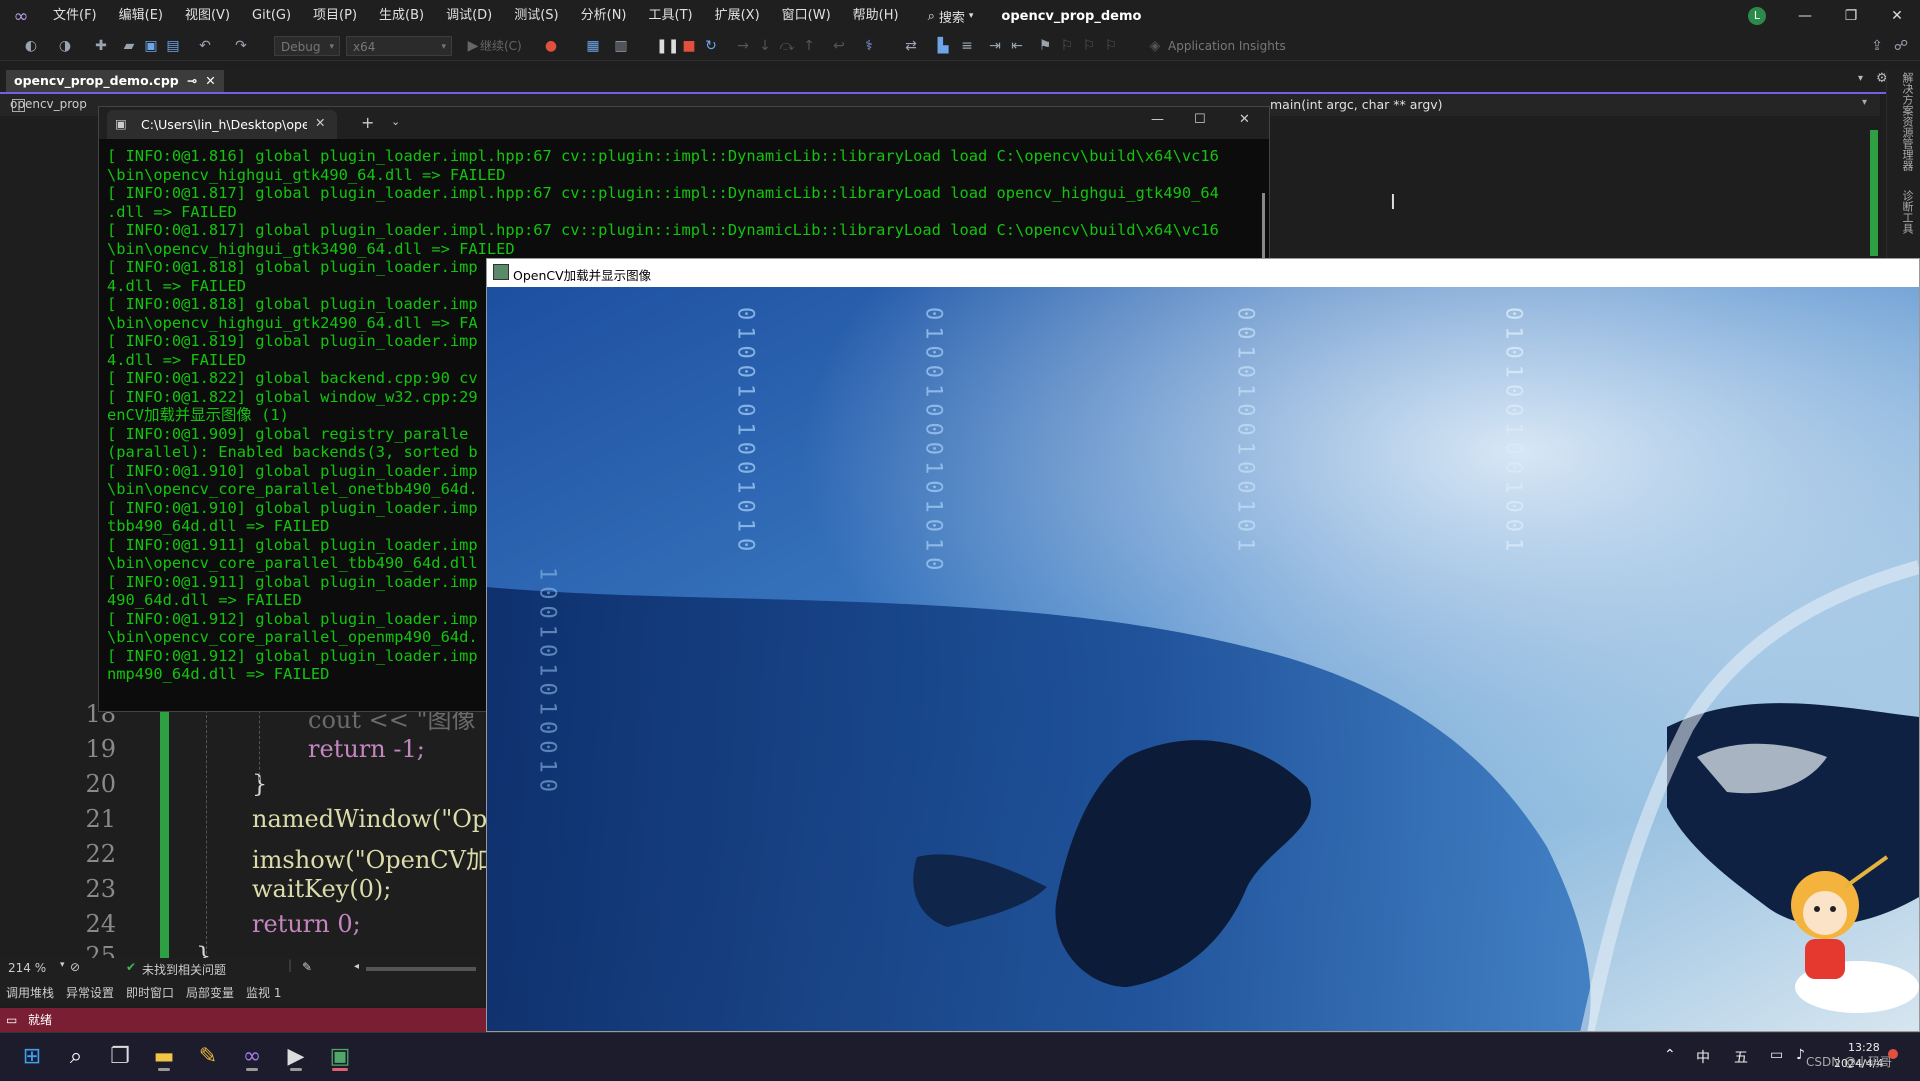  Describe the element at coordinates (839, 46) in the screenshot. I see `step-back-icon: ↩` at that location.